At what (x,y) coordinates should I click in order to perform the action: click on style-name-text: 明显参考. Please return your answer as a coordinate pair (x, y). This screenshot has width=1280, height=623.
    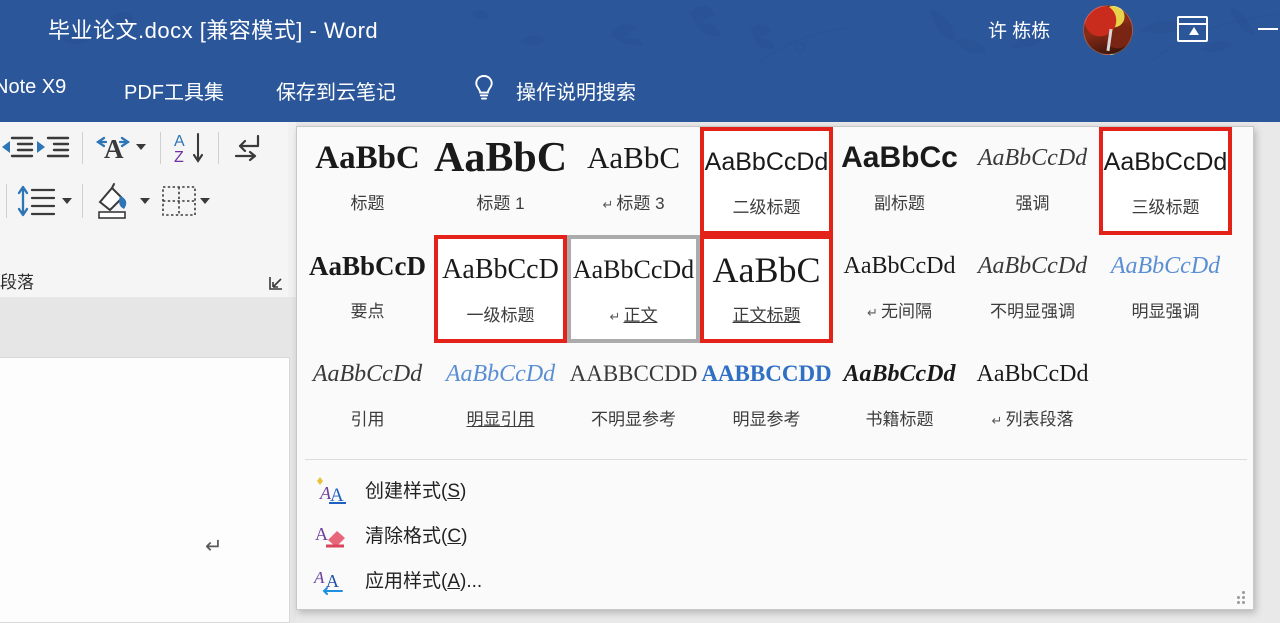
    Looking at the image, I should click on (766, 419).